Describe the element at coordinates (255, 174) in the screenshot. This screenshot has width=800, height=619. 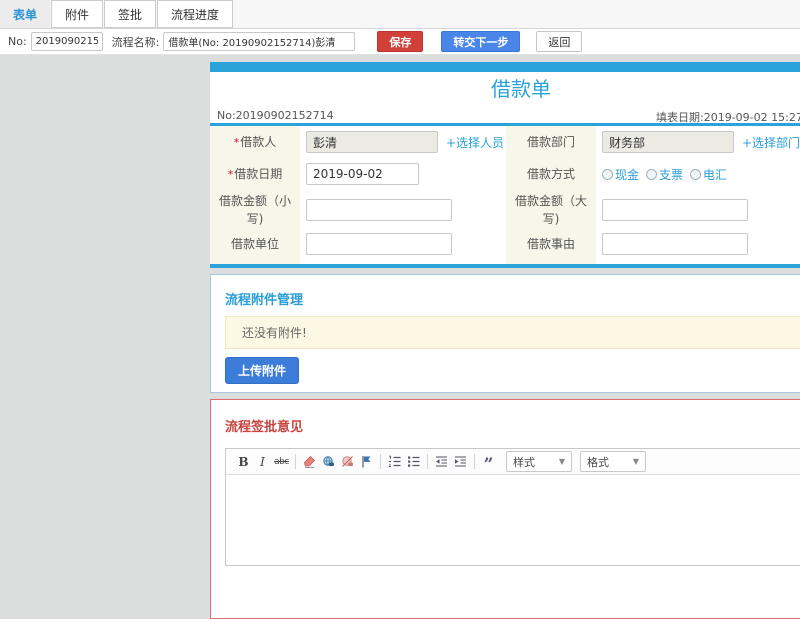
I see `borrow-date-label: *借款日期` at that location.